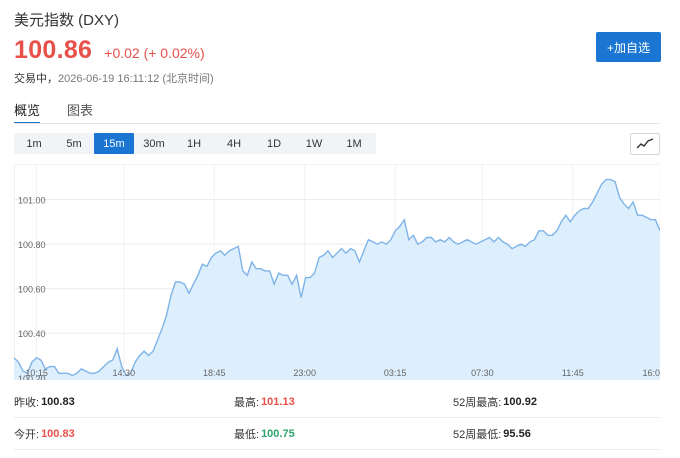  Describe the element at coordinates (247, 402) in the screenshot. I see `stat-label: 最高:` at that location.